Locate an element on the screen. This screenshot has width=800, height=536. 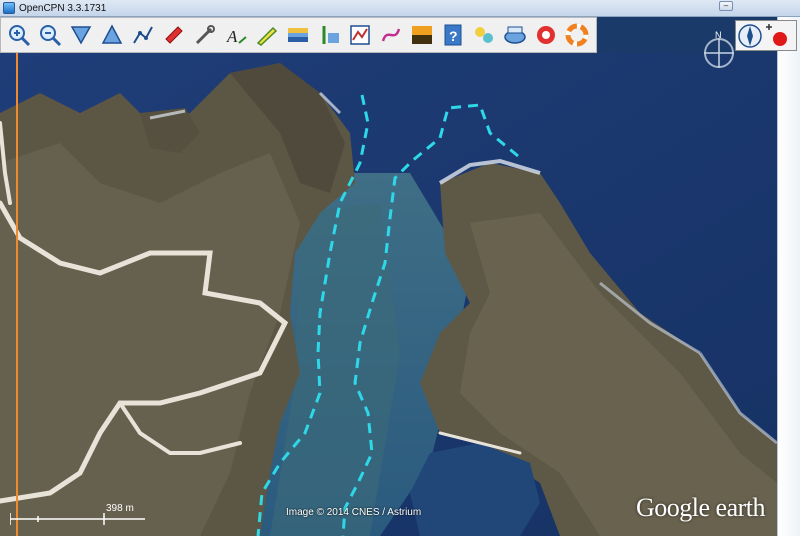
track-button is located at coordinates (391, 35).